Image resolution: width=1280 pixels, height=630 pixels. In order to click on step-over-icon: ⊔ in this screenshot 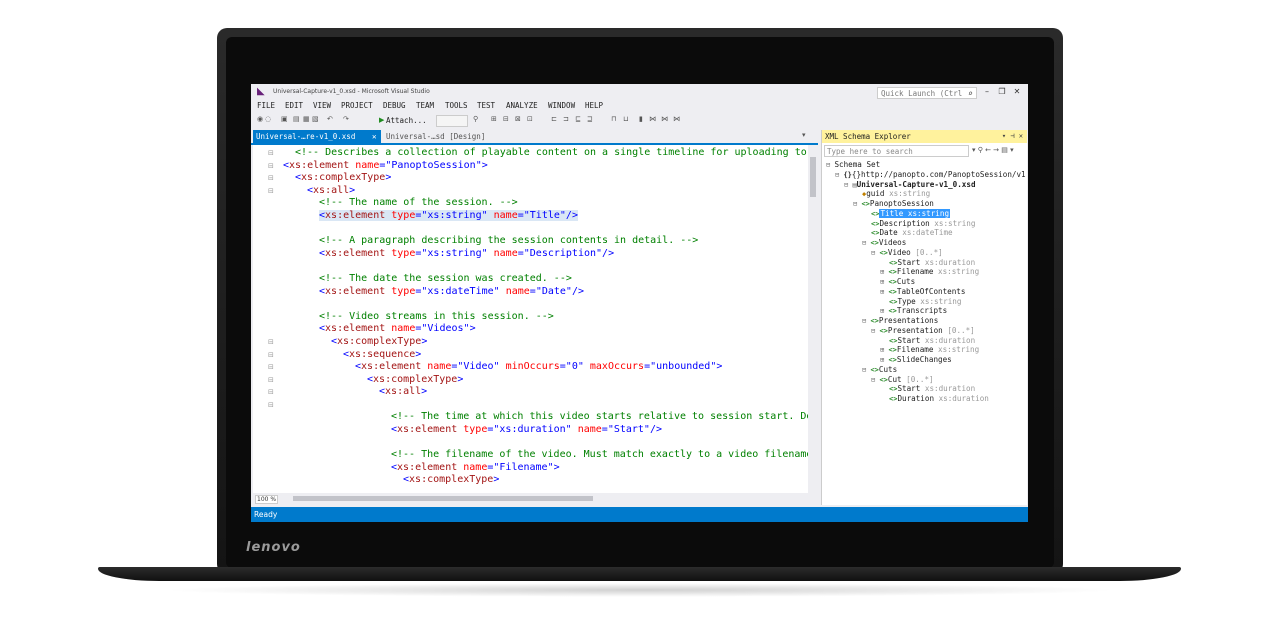, I will do `click(625, 119)`.